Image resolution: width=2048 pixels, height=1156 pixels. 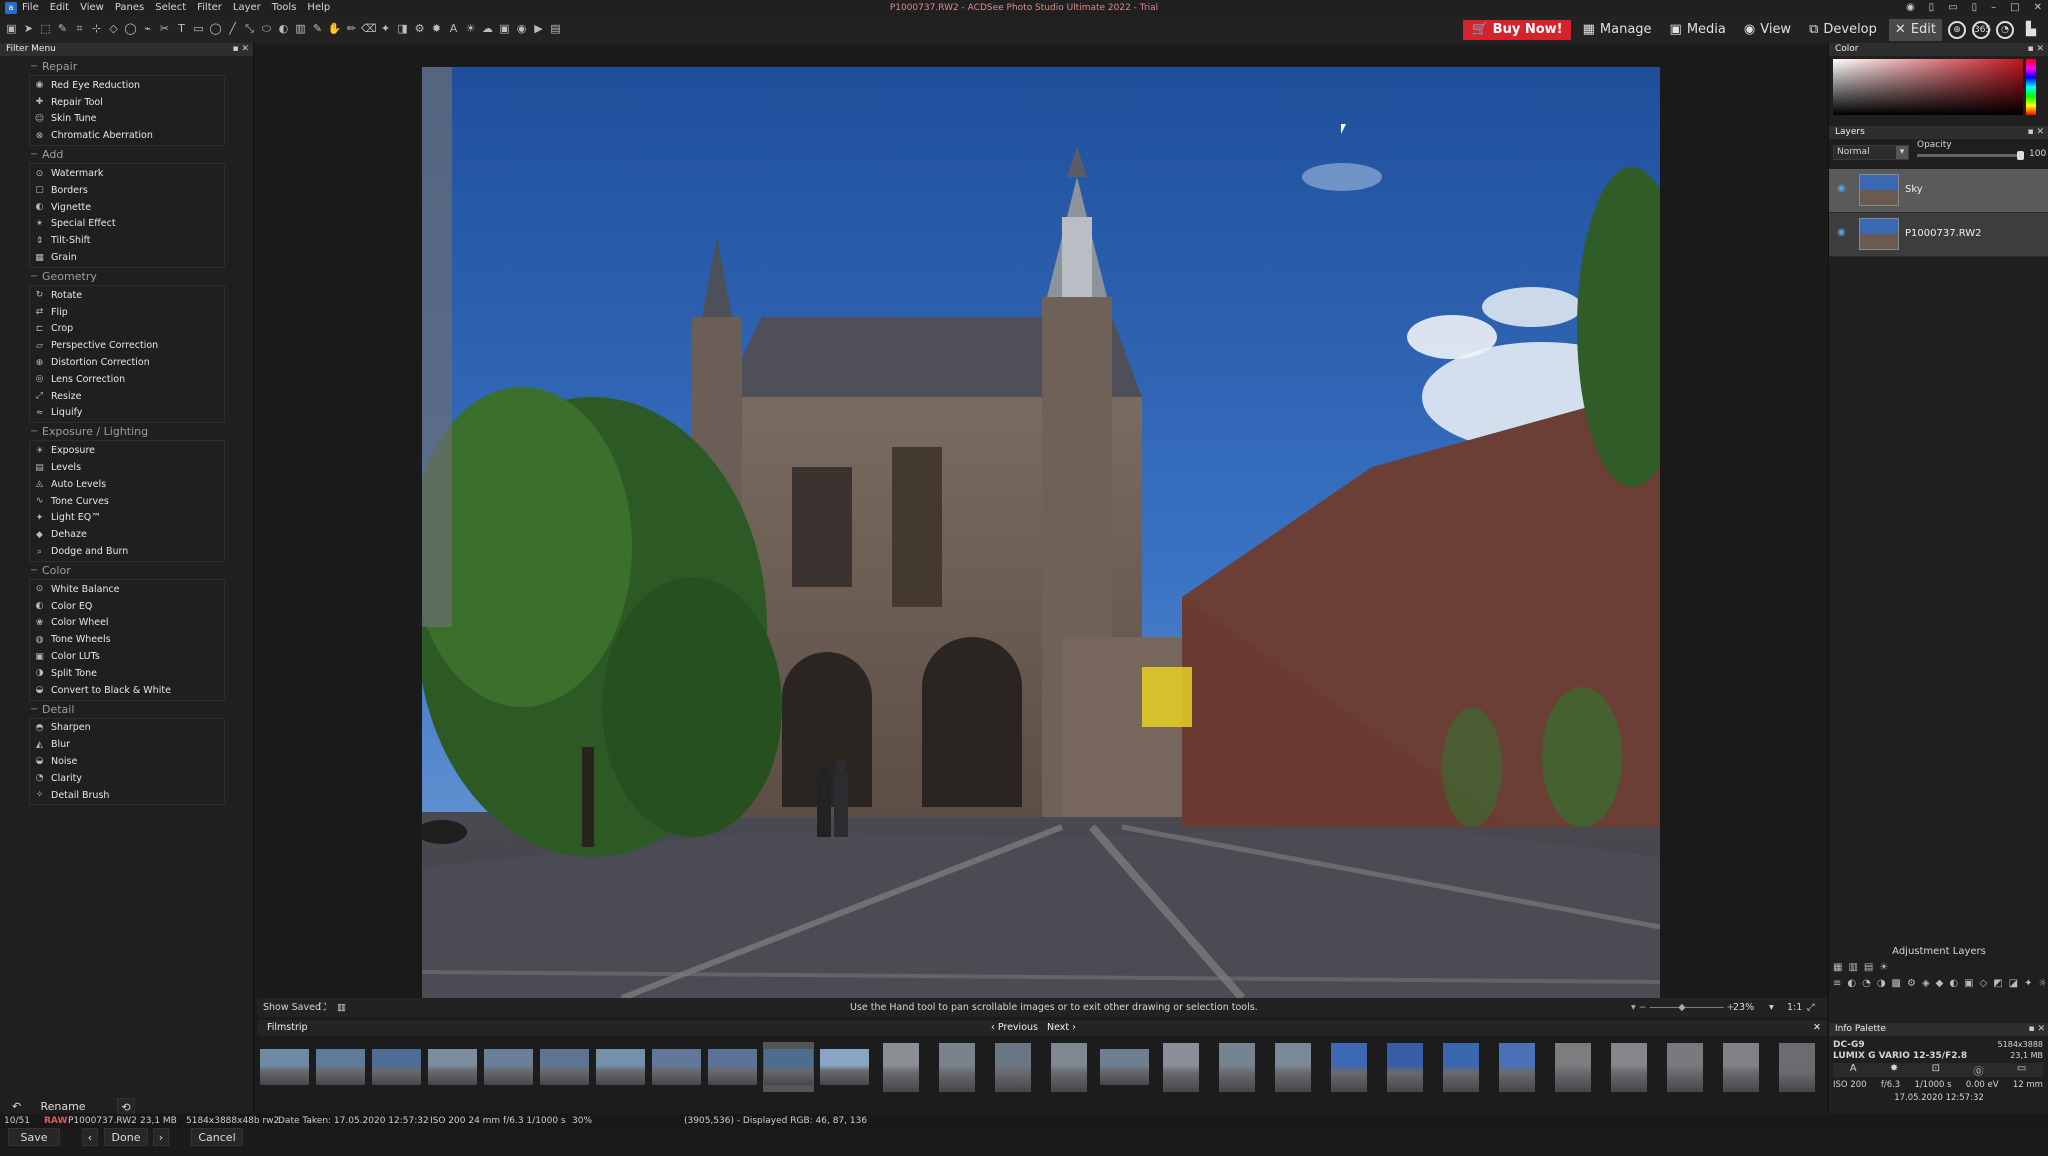 I want to click on filter-tilt-shift: ⇕ Tilt-Shift, so click(x=127, y=240).